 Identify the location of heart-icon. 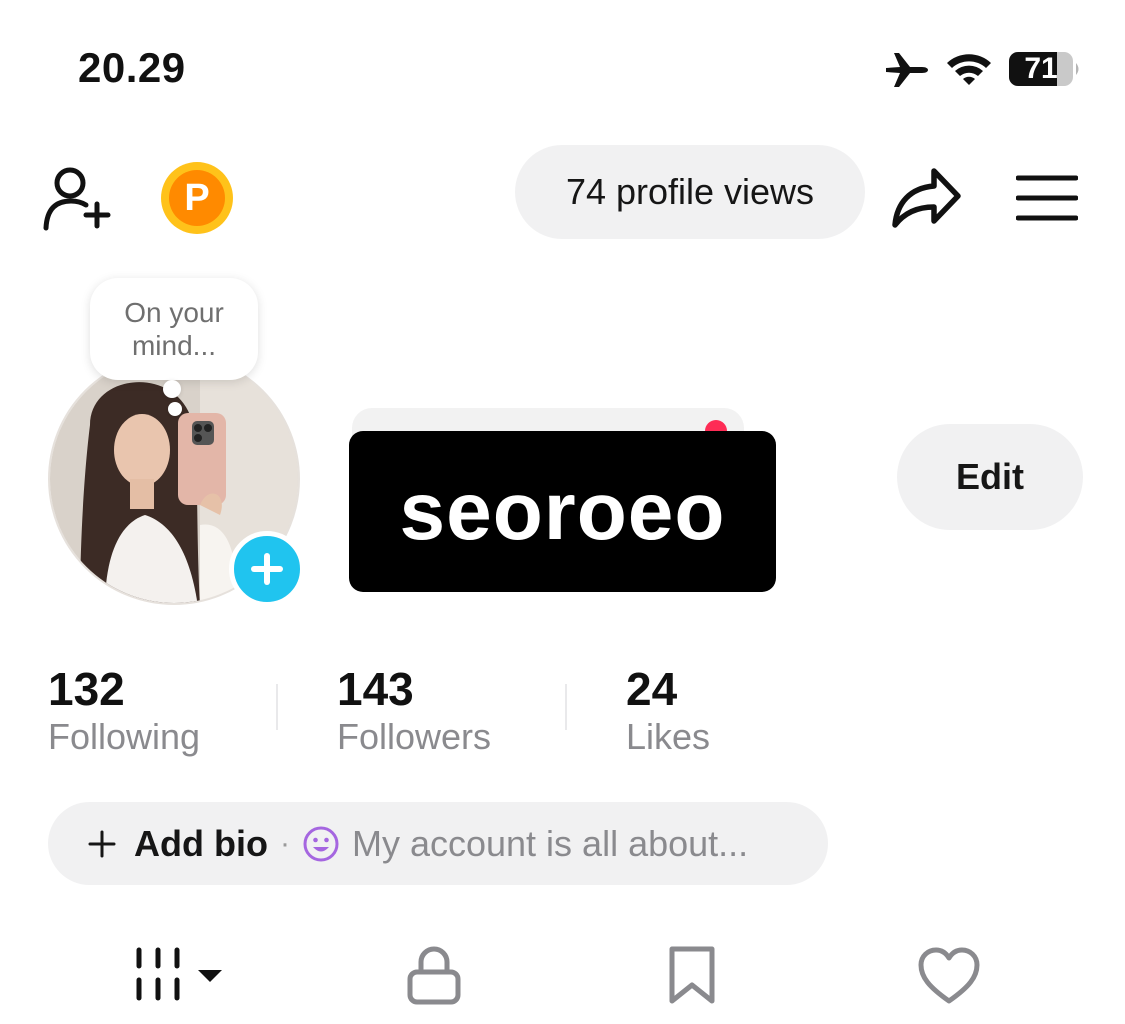
(949, 975).